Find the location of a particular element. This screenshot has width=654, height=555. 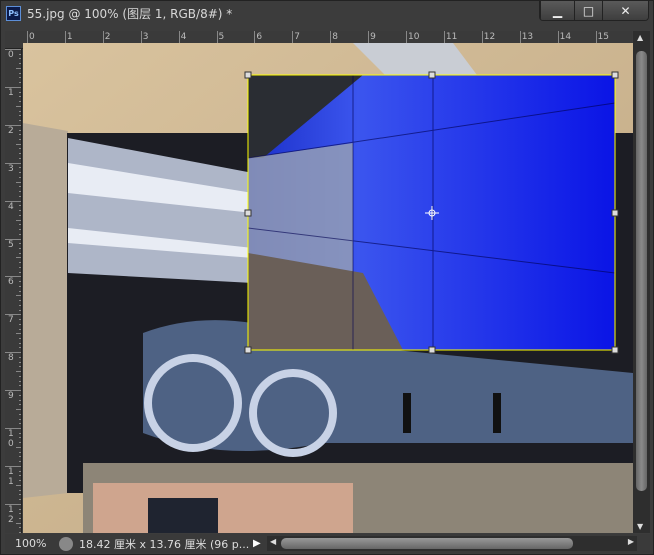

ruler-label: 13 is located at coordinates (527, 37).